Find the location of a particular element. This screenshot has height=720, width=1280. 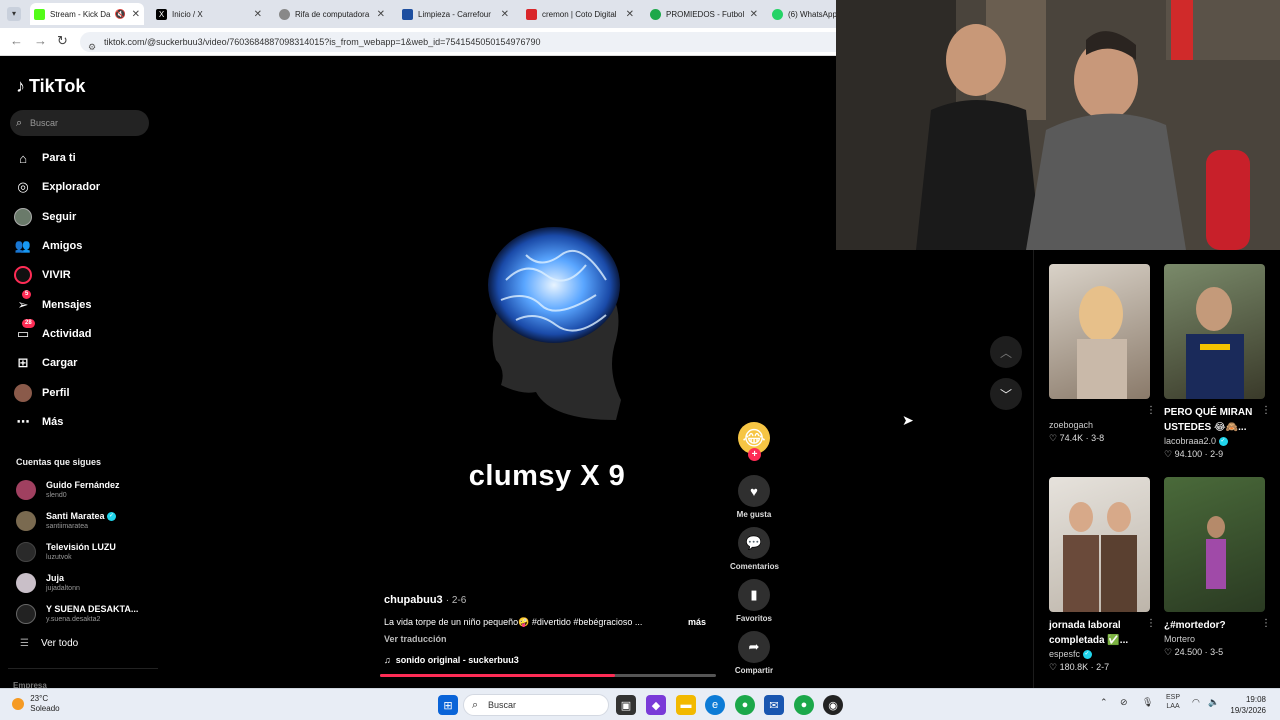

browser-tab-coto: cremon | Coto Digital ✕ is located at coordinates (581, 14).